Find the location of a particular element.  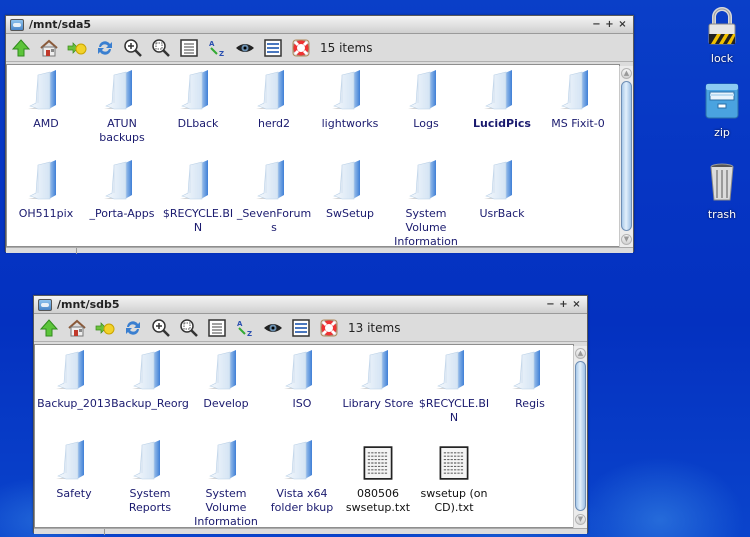

status-bar is located at coordinates (319, 250).